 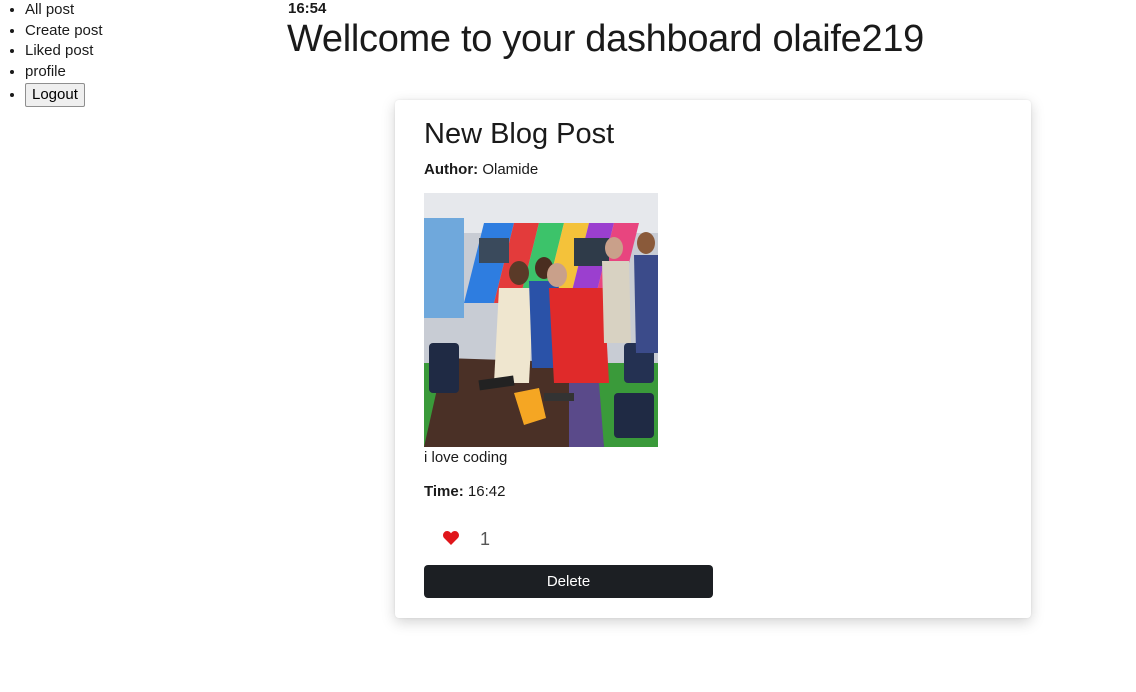 I want to click on like-button, so click(x=451, y=539).